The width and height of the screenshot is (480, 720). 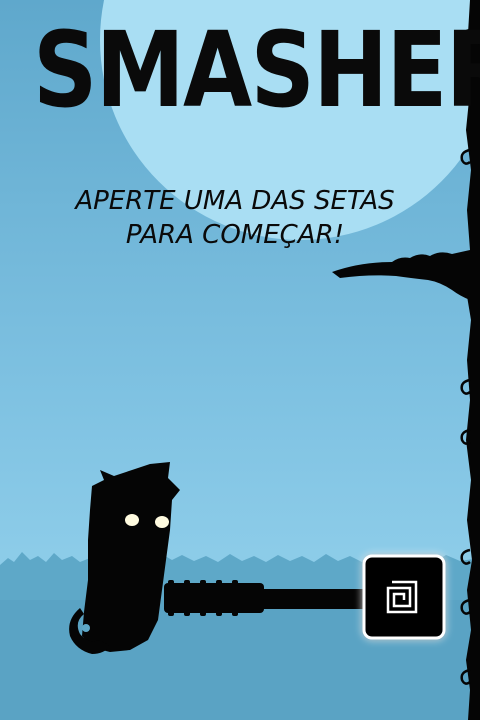 I want to click on hammer, so click(x=305, y=597).